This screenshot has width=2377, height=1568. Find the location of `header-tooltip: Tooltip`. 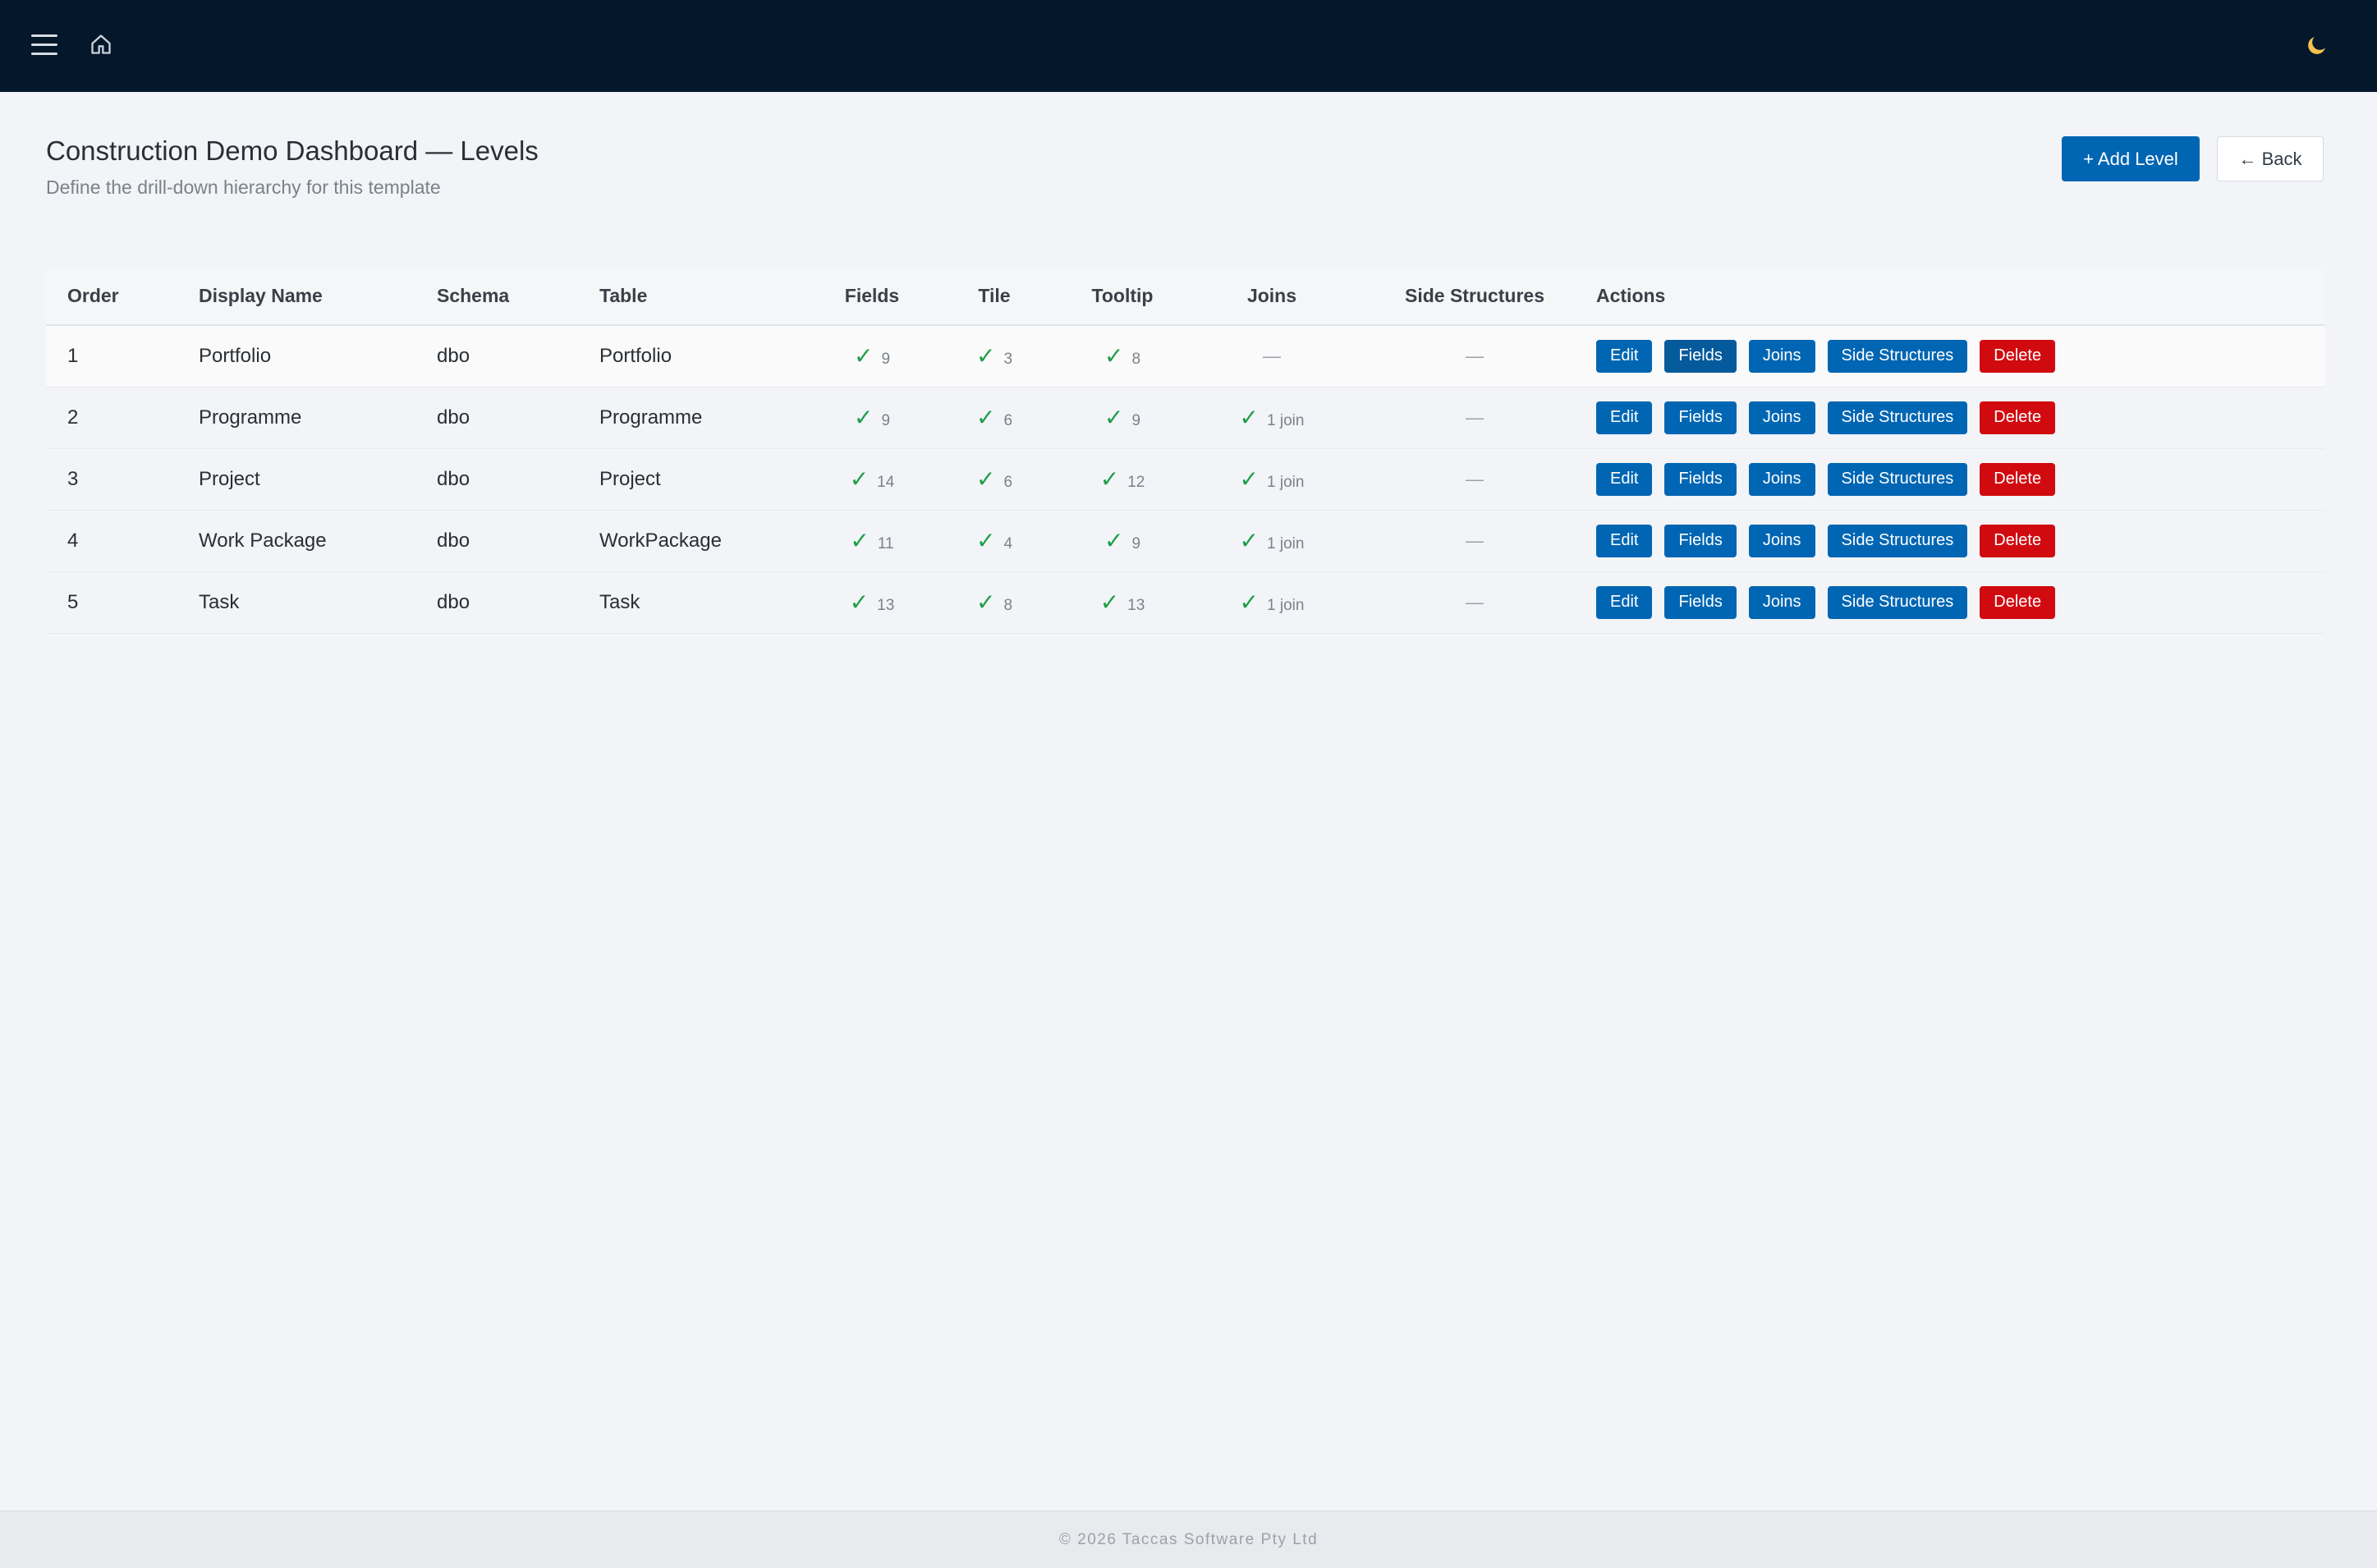

header-tooltip: Tooltip is located at coordinates (1123, 295).